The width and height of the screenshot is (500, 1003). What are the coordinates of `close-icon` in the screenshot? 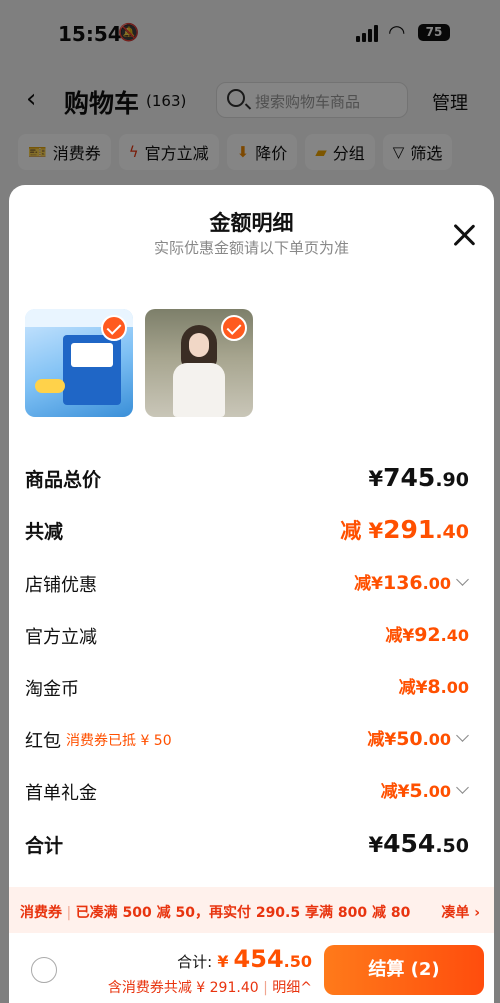 It's located at (464, 235).